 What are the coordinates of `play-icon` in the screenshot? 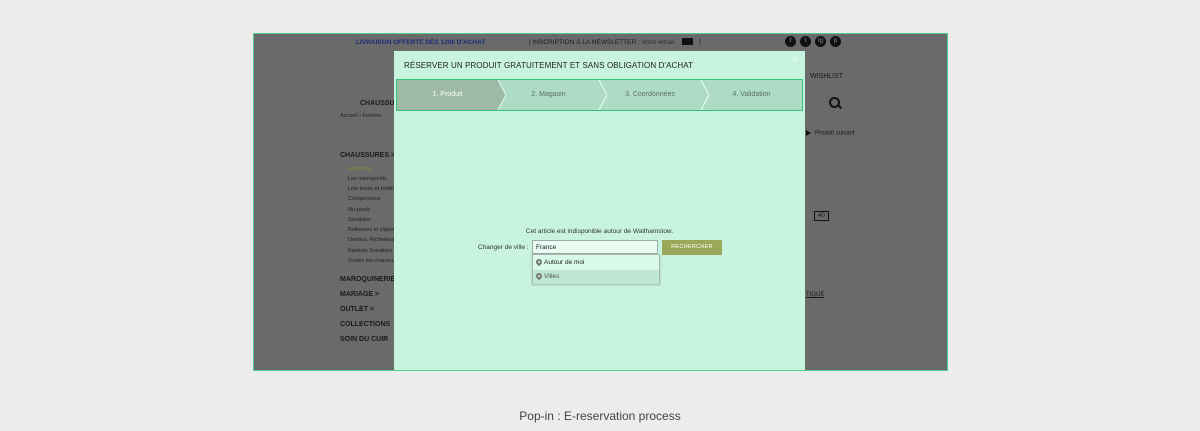 It's located at (808, 133).